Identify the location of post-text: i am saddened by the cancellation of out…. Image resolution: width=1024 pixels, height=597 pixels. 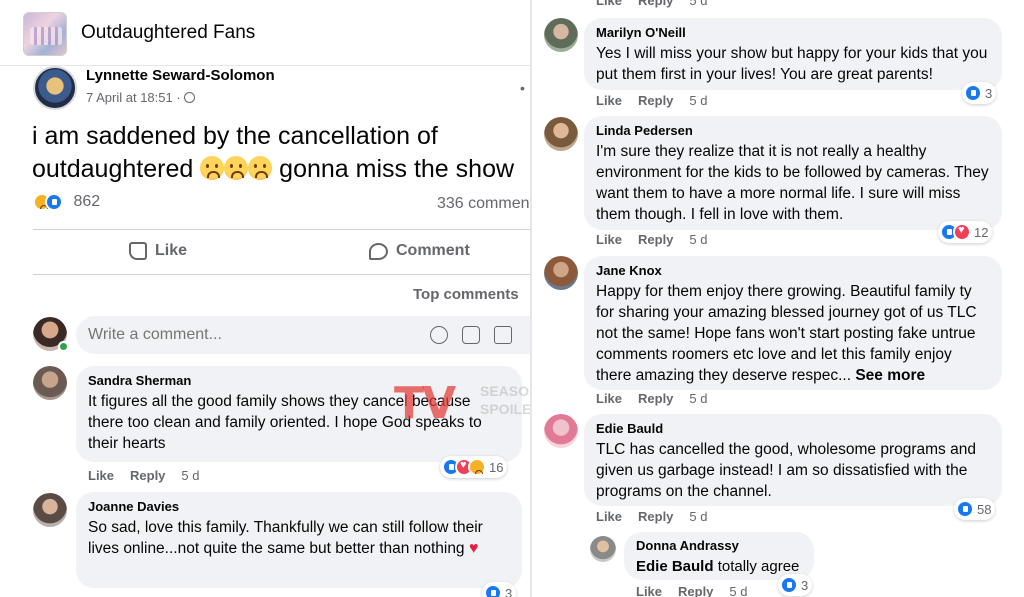
(281, 153).